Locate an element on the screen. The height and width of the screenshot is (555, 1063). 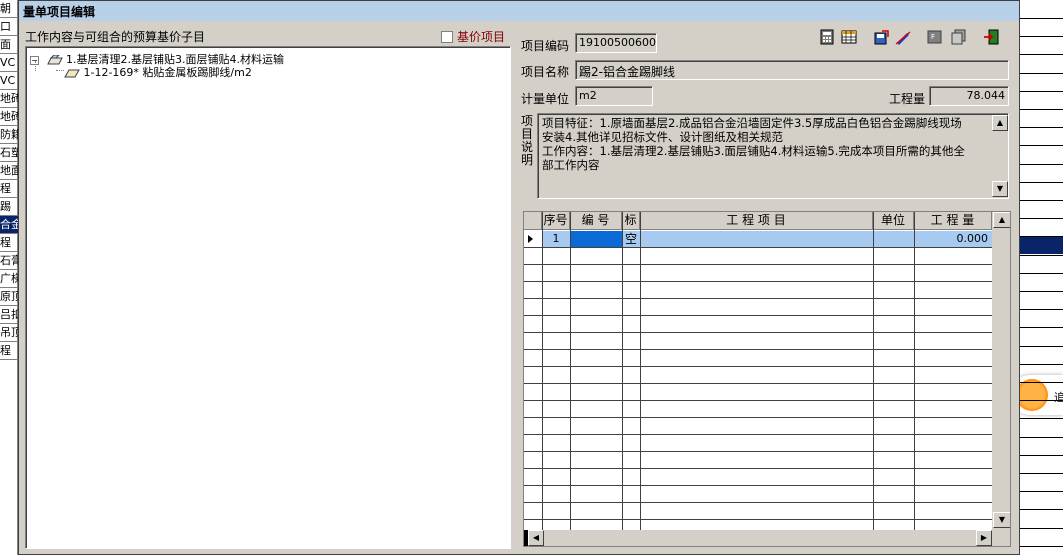
svg-text: F is located at coordinates (933, 37).